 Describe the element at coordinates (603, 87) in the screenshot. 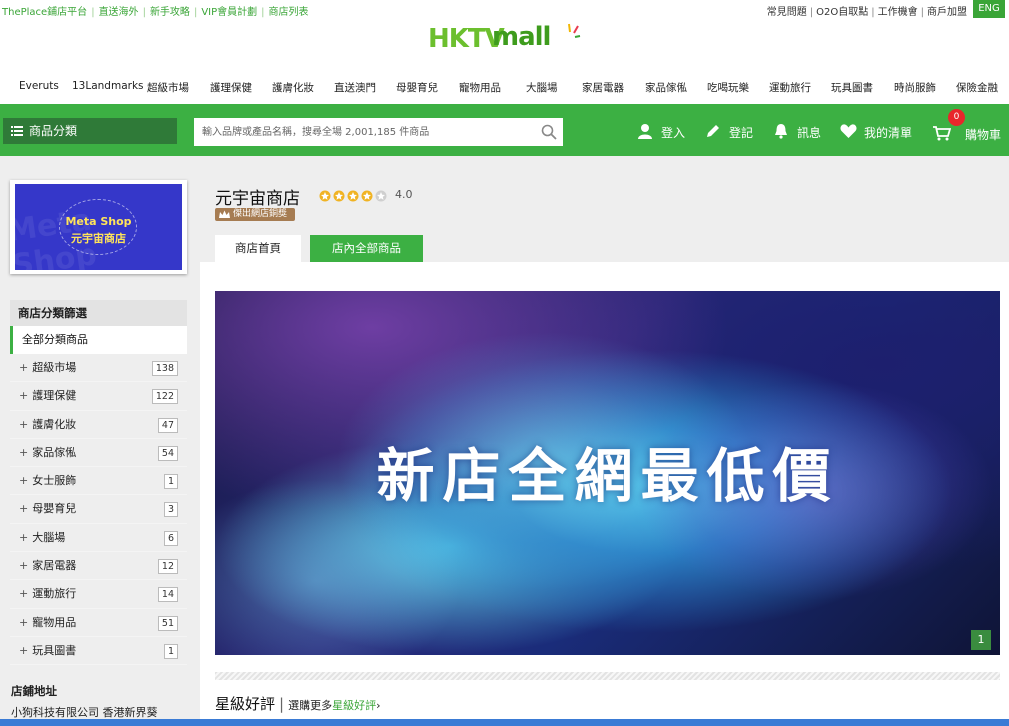

I see `nav-appliances: 家居電器` at that location.